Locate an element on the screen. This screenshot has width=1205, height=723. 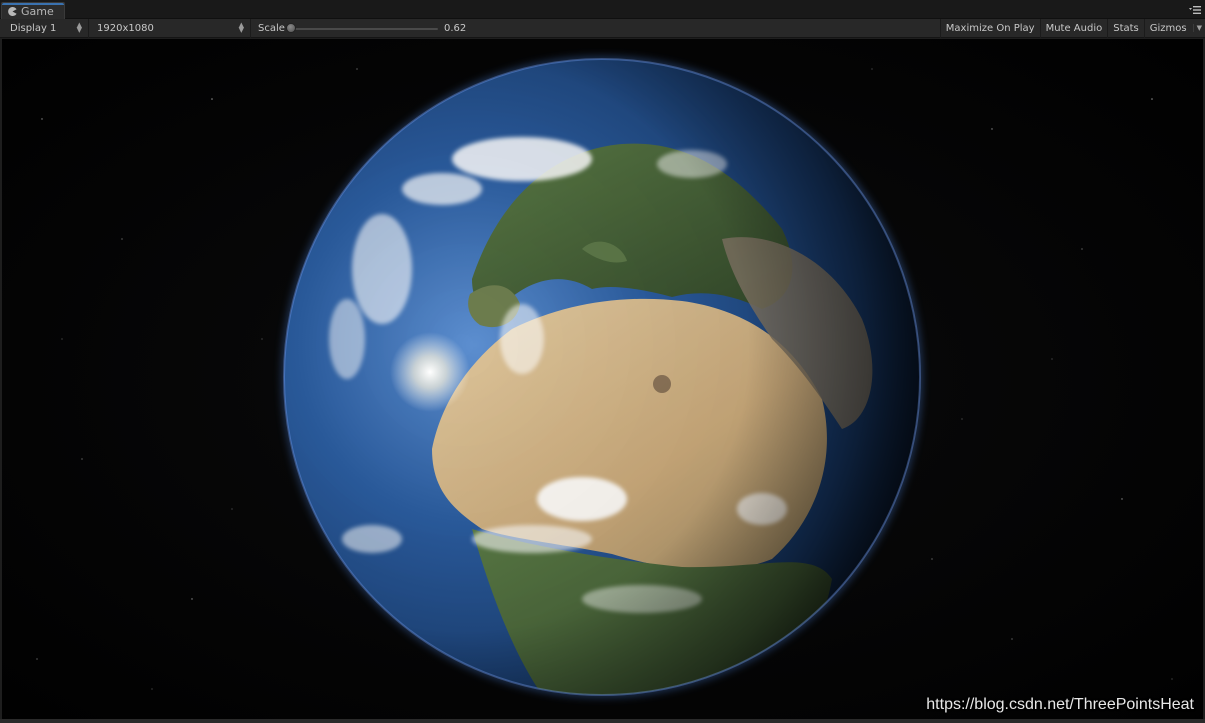
mute-audio-label: Mute Audio is located at coordinates (1074, 28).